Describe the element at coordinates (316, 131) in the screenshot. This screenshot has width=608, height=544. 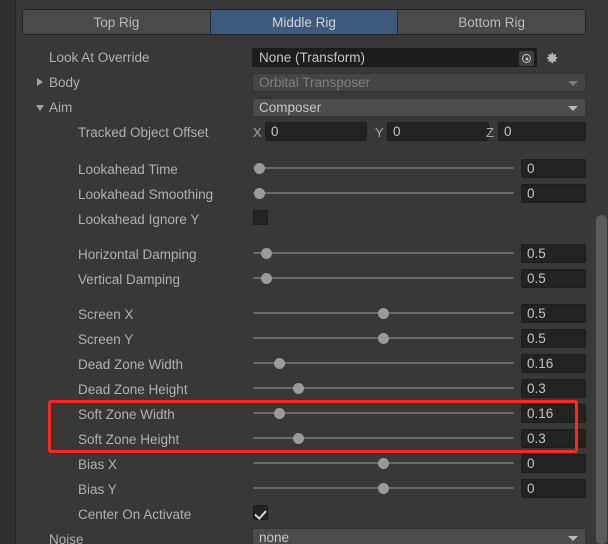
I see `offset-x-input: 0` at that location.